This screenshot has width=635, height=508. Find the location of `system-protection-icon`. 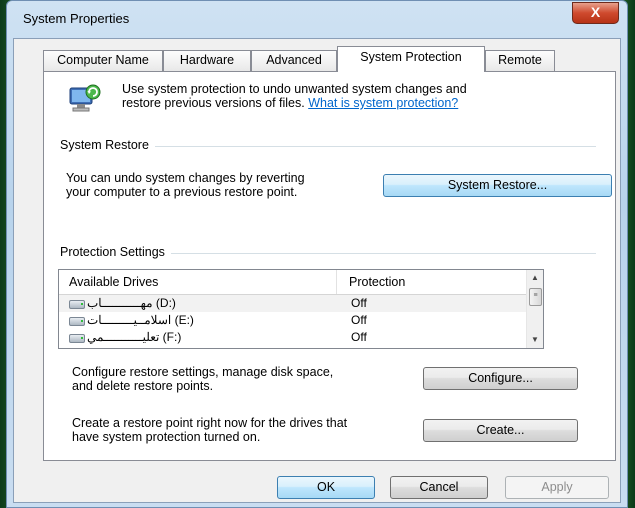

system-protection-icon is located at coordinates (85, 99).